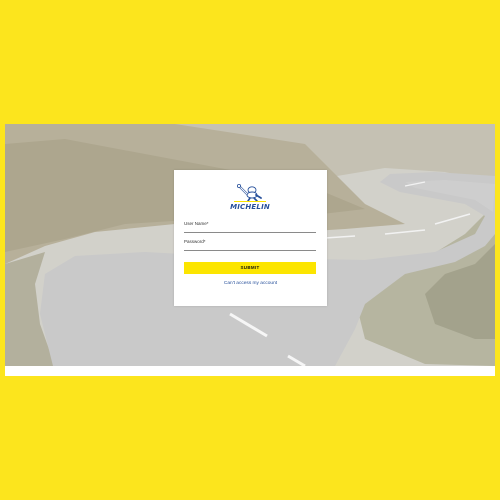 This screenshot has height=500, width=500. I want to click on michelin-logo: MICHELIN, so click(250, 197).